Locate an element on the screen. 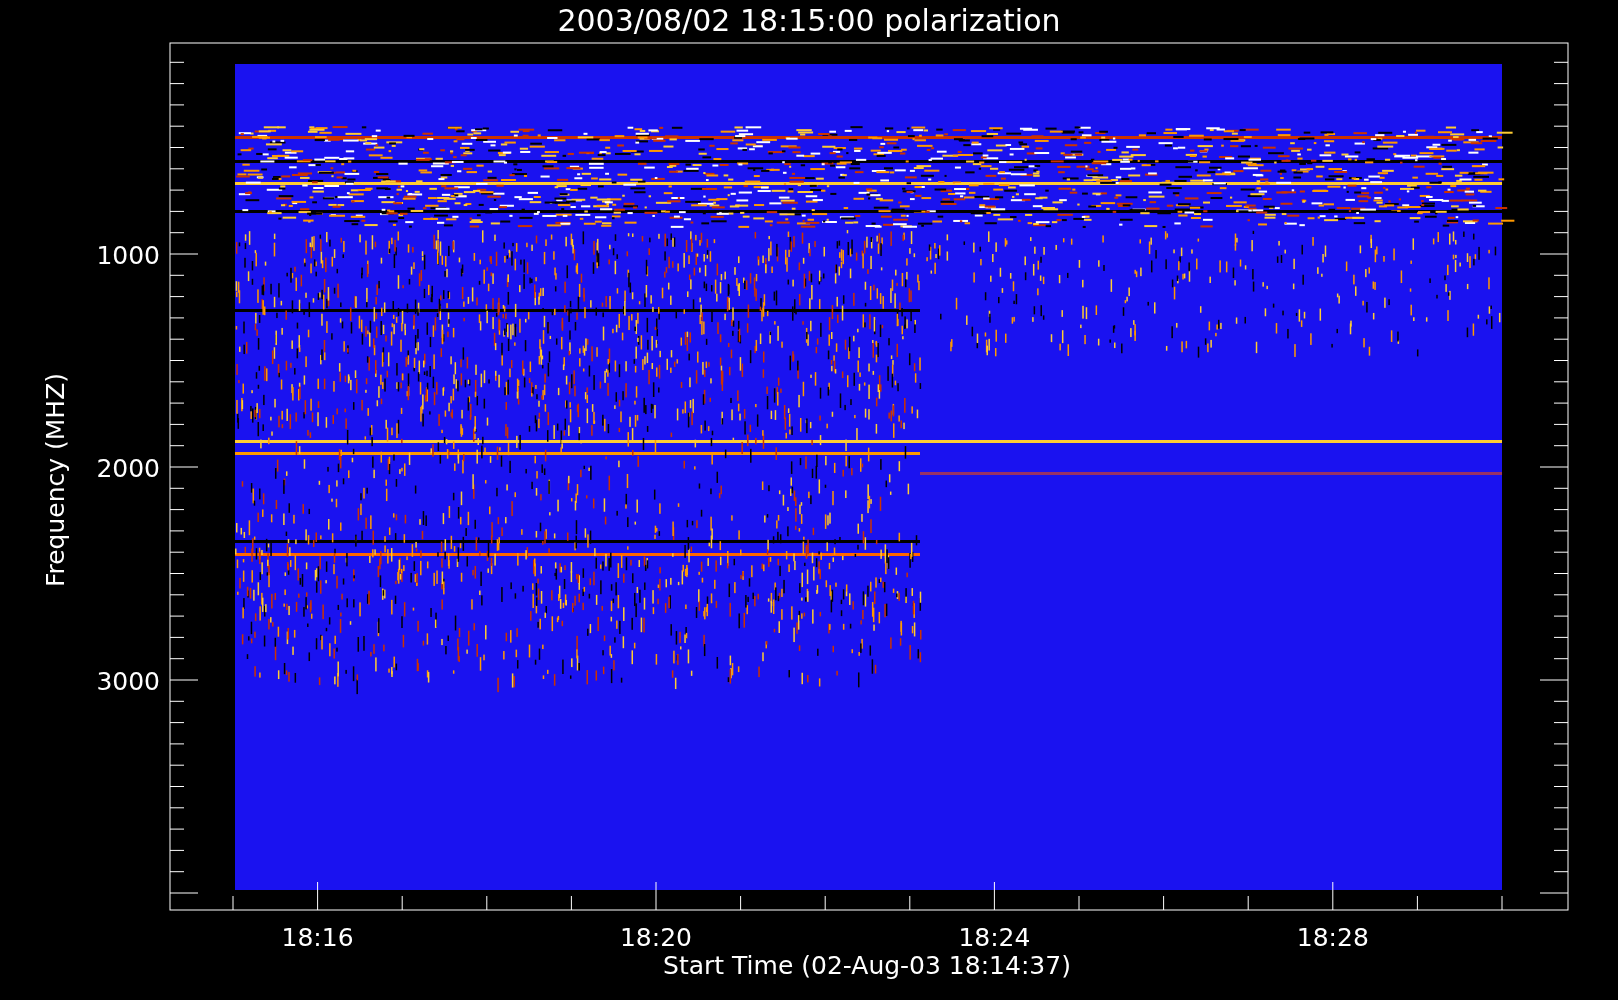 The image size is (1618, 1000). x-tick-label: 18:24 is located at coordinates (994, 937).